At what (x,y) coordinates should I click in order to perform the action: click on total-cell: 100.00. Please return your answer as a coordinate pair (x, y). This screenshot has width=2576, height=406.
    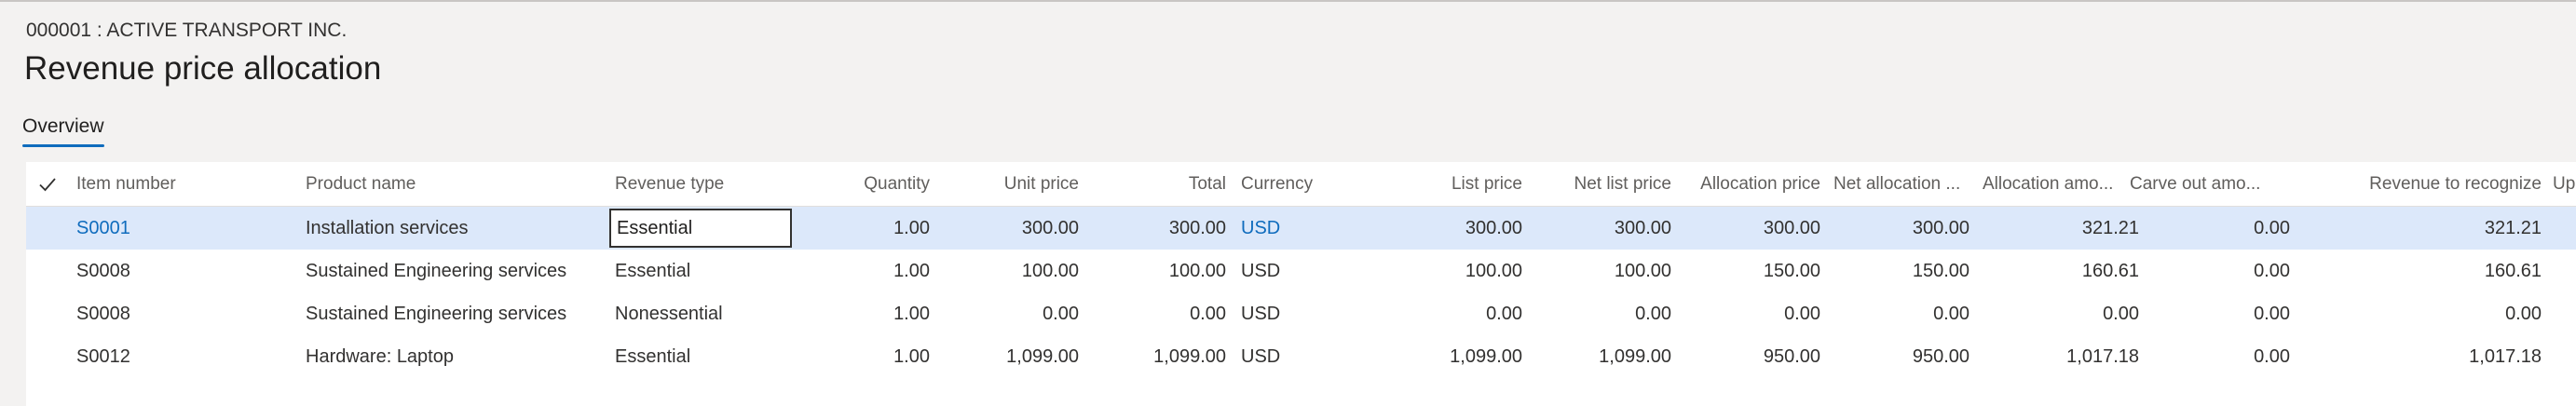
    Looking at the image, I should click on (1197, 270).